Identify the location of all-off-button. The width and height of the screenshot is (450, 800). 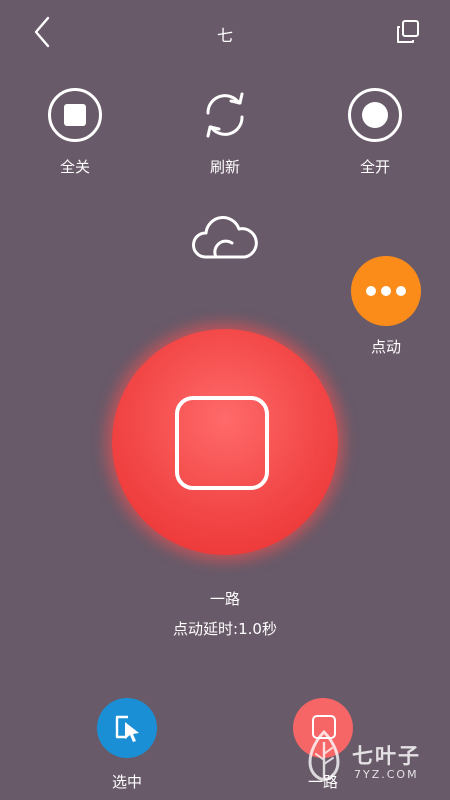
(75, 115).